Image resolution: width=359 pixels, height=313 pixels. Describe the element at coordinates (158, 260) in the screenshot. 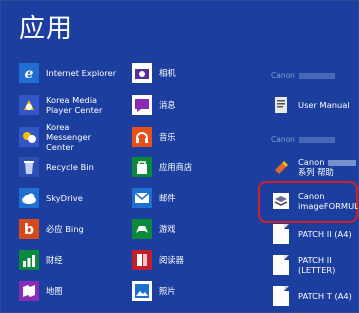

I see `app-tile-reader: 阅读器` at that location.